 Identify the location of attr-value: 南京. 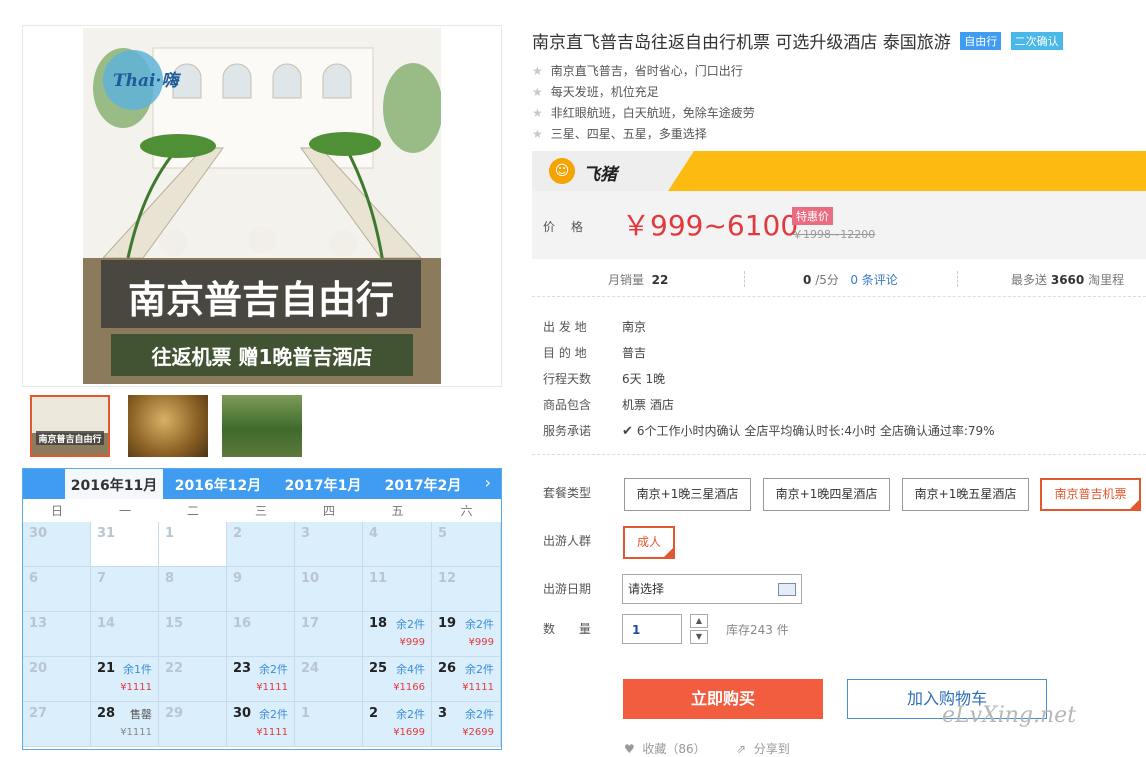
(634, 327).